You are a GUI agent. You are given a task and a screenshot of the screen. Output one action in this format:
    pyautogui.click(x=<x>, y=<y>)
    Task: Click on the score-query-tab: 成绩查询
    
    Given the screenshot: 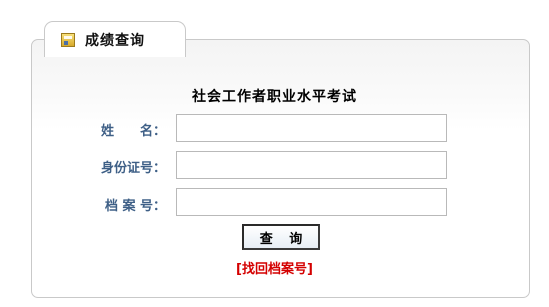 What is the action you would take?
    pyautogui.click(x=115, y=39)
    